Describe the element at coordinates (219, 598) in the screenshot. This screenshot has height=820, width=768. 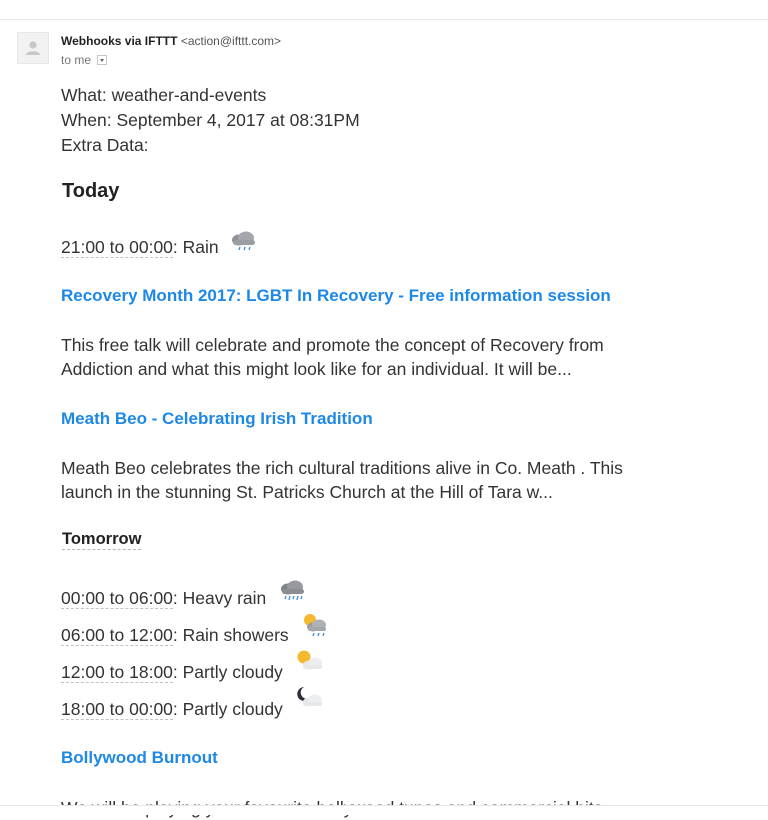
I see `forecast-condition: : Heavy rain` at that location.